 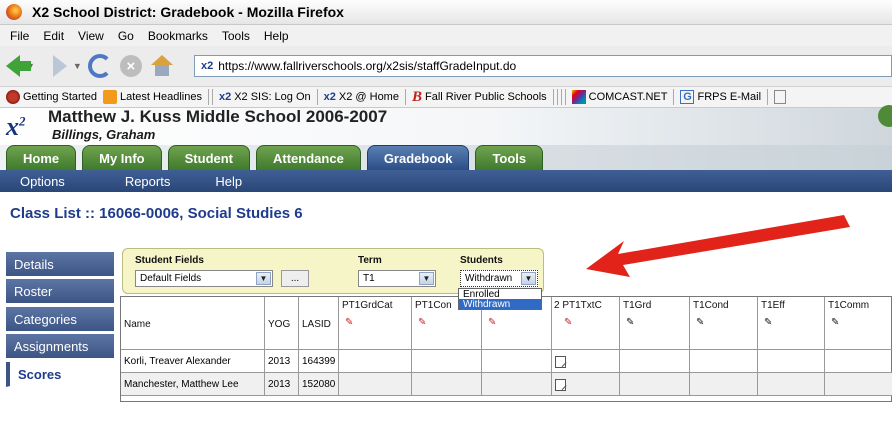 I want to click on tab-attendance: Attendance, so click(x=308, y=157).